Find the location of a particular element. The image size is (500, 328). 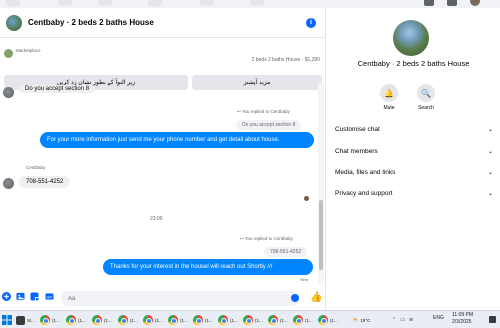

start-button is located at coordinates (7, 320).